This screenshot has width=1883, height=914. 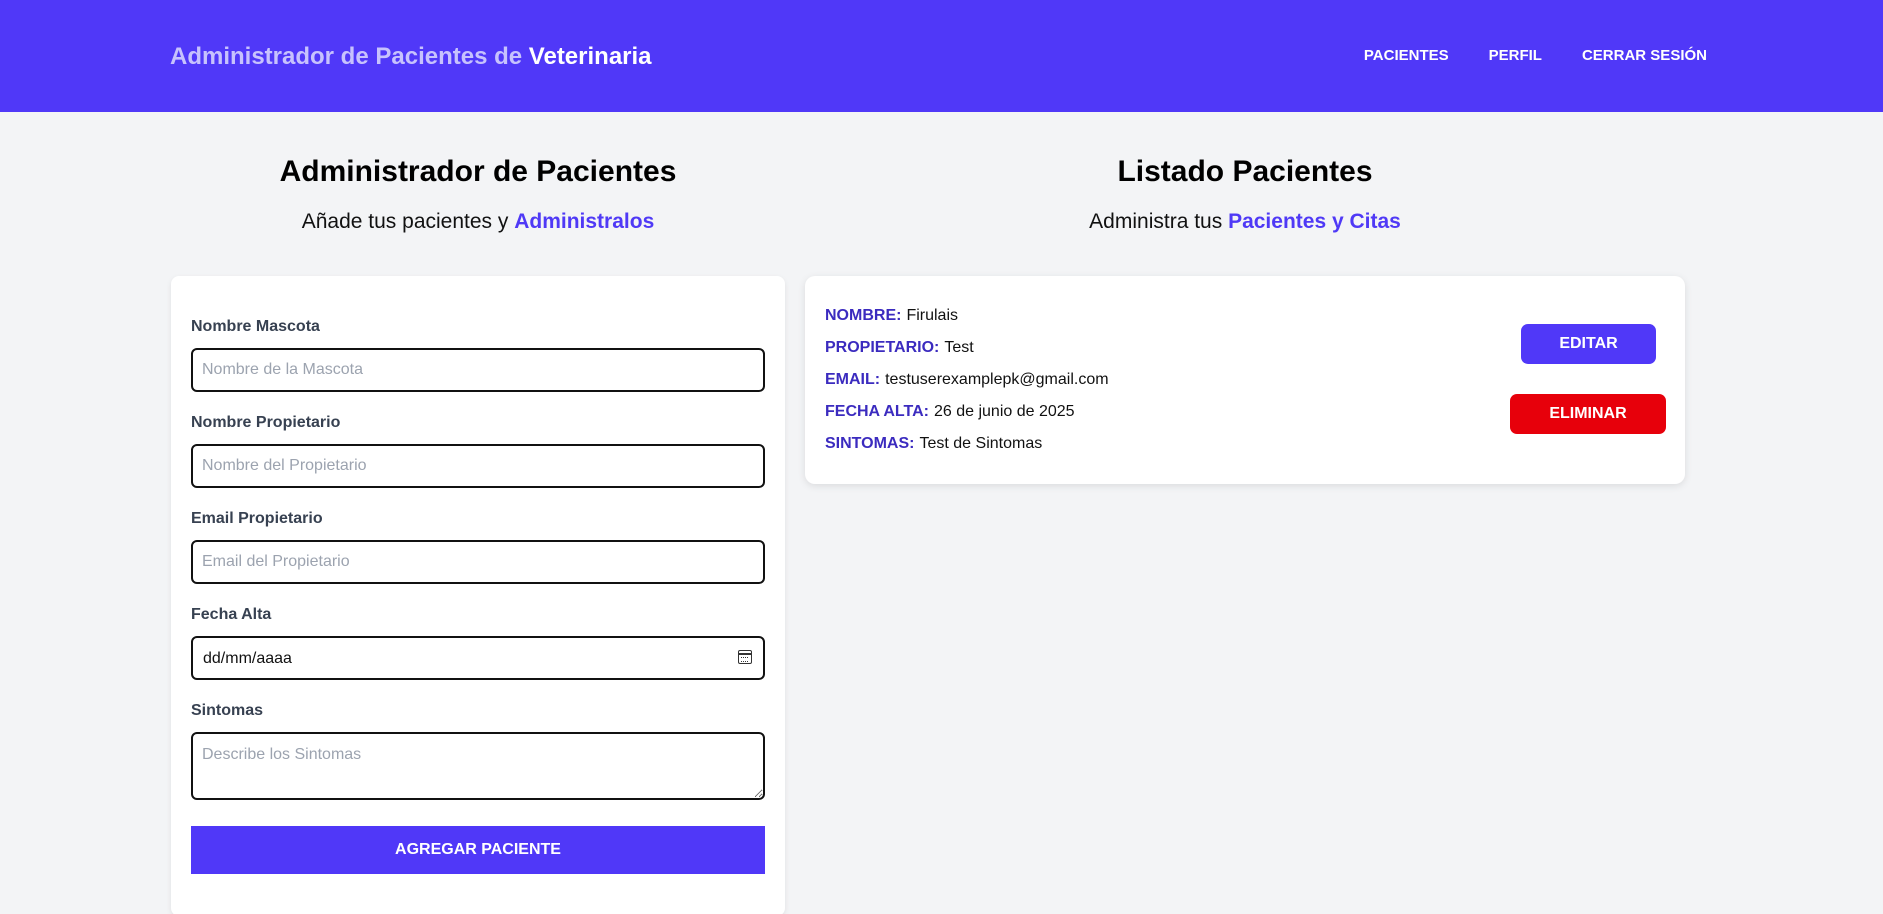 I want to click on nav-pacientes-link: PACIENTES, so click(x=1406, y=55).